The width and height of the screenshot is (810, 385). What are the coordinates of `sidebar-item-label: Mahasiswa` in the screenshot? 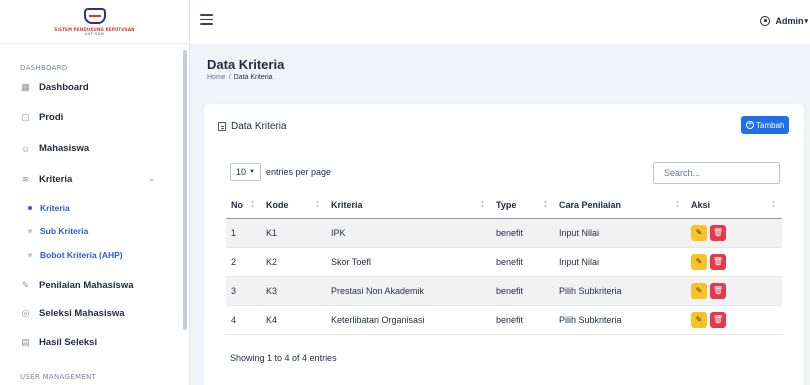 It's located at (64, 148).